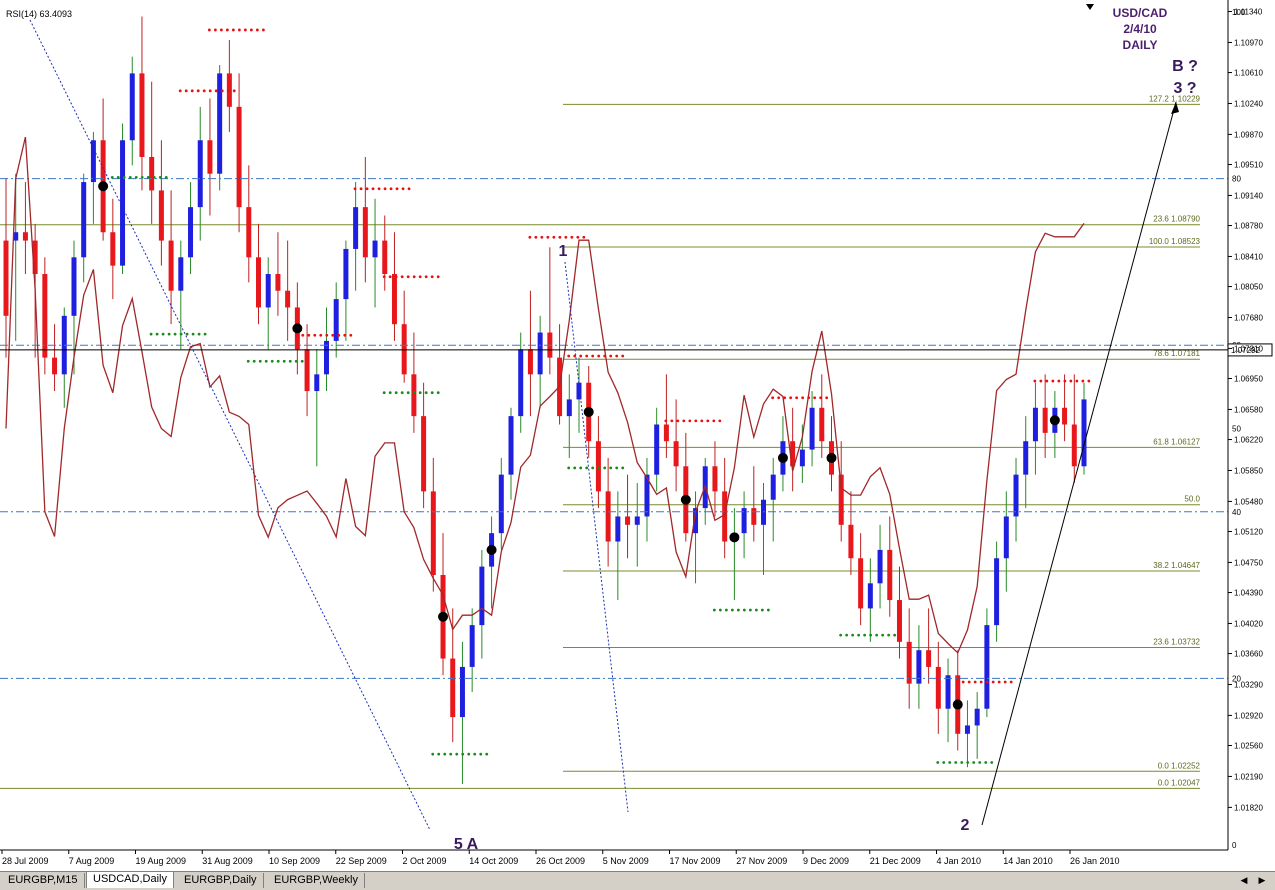 Image resolution: width=1275 pixels, height=890 pixels. I want to click on price-tick-label: 1.07310, so click(1248, 348).